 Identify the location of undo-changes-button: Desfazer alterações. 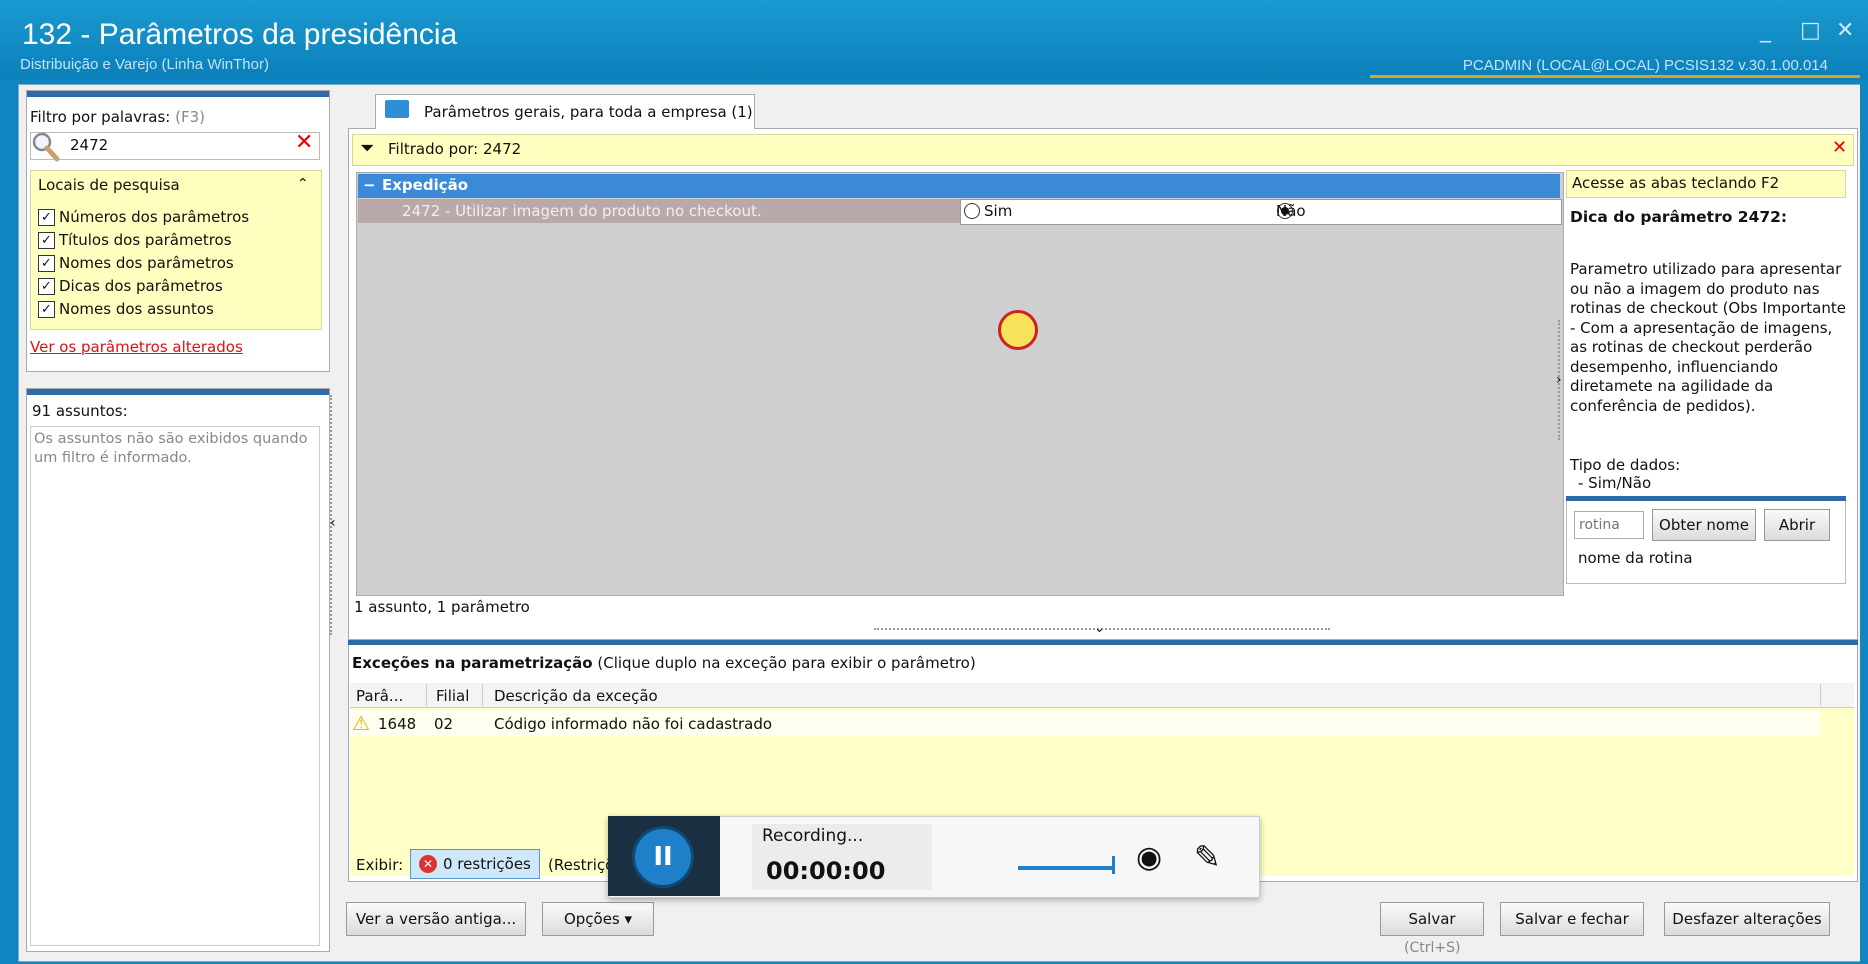
(1747, 919).